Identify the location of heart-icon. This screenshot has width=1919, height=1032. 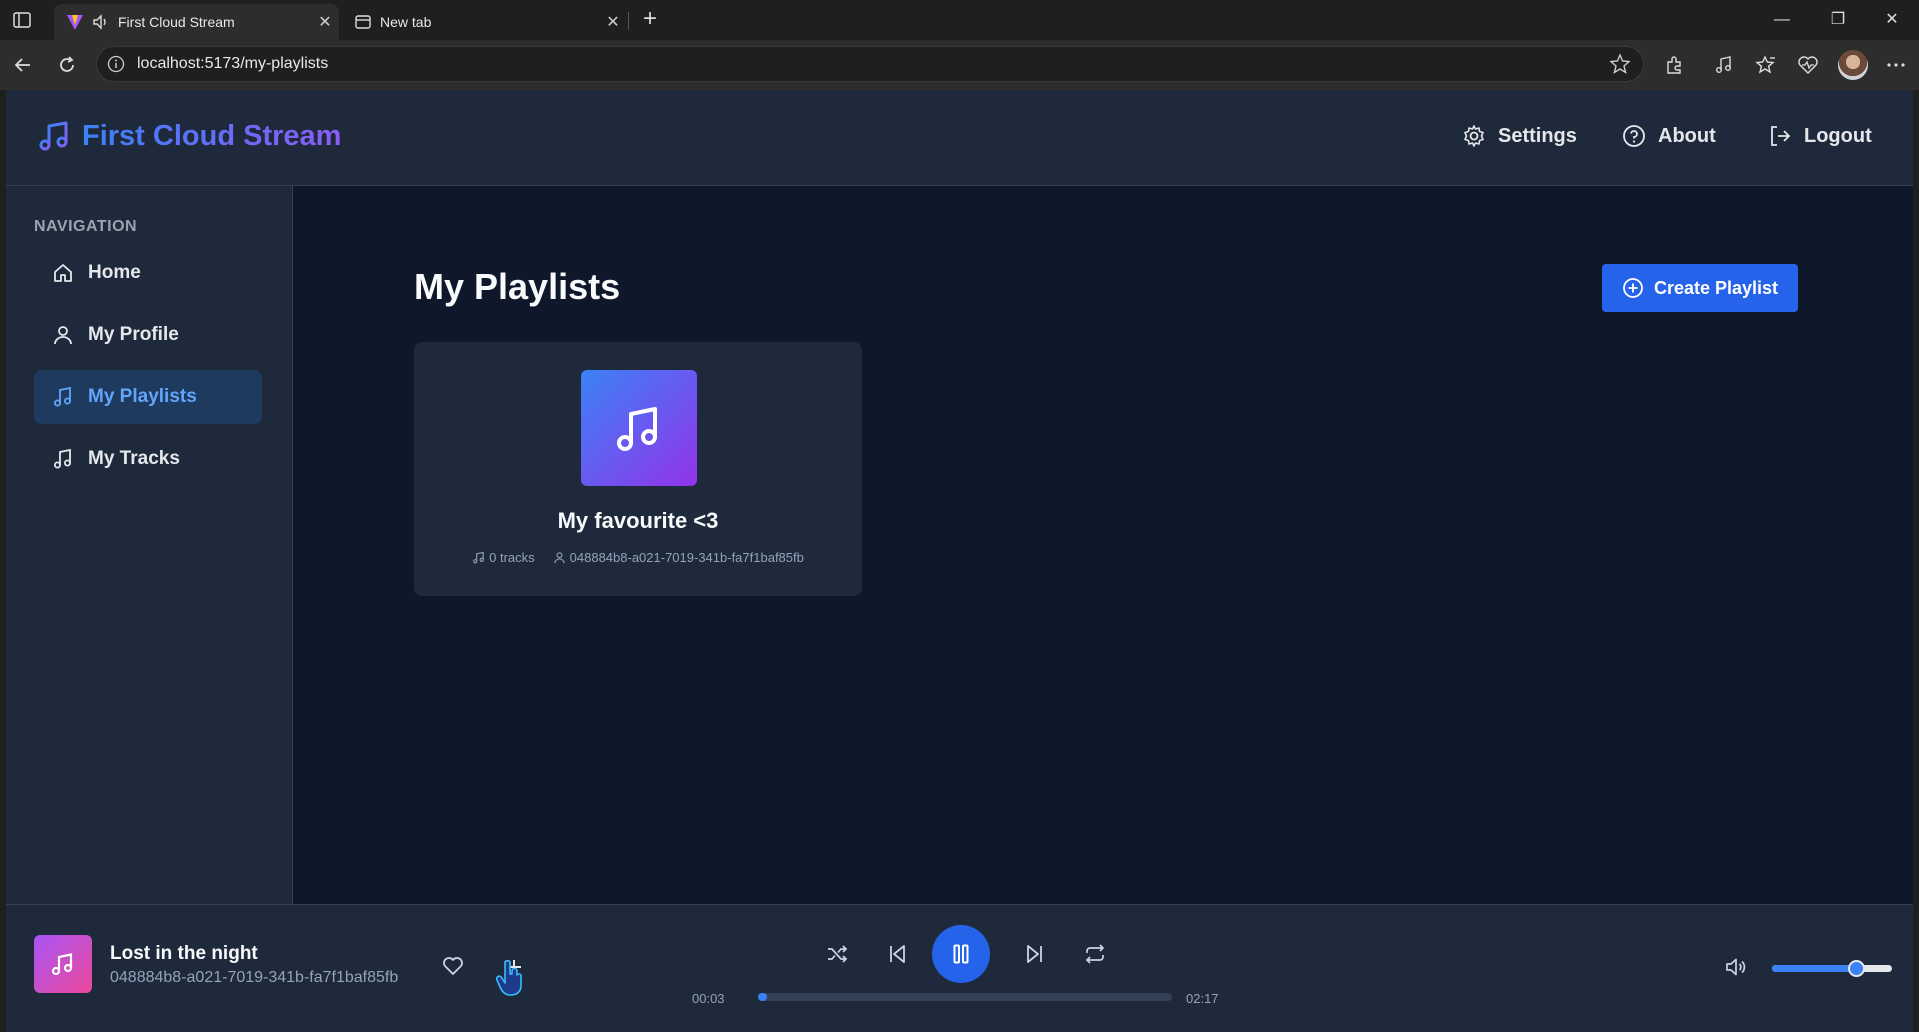
(453, 966).